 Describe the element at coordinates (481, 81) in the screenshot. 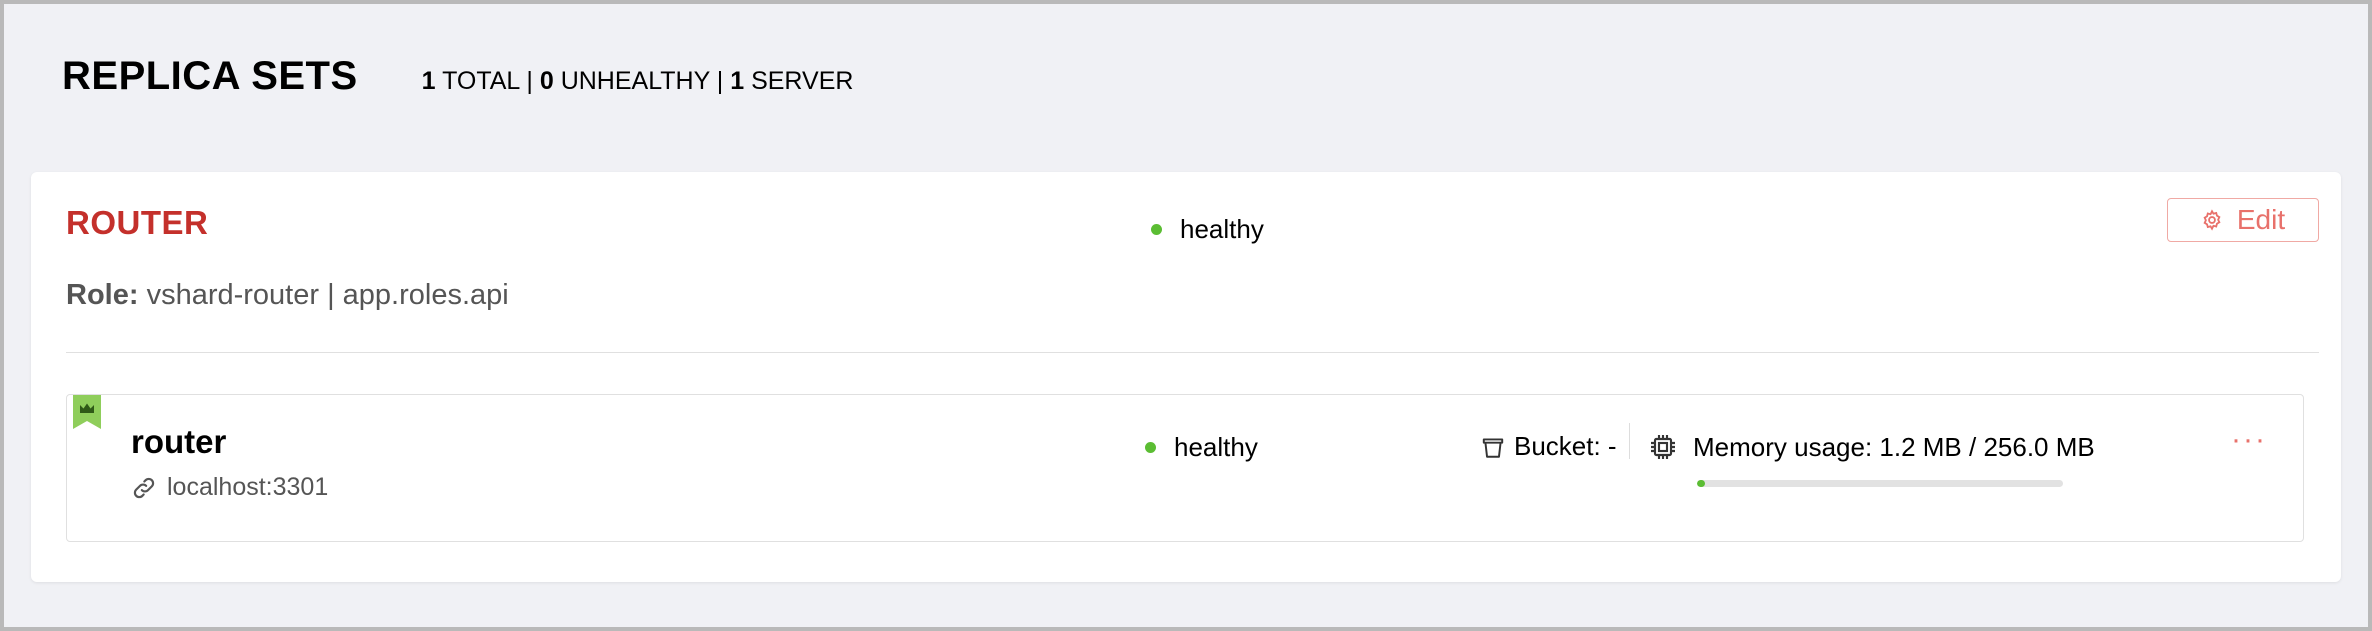

I see `total-label: TOTAL` at that location.